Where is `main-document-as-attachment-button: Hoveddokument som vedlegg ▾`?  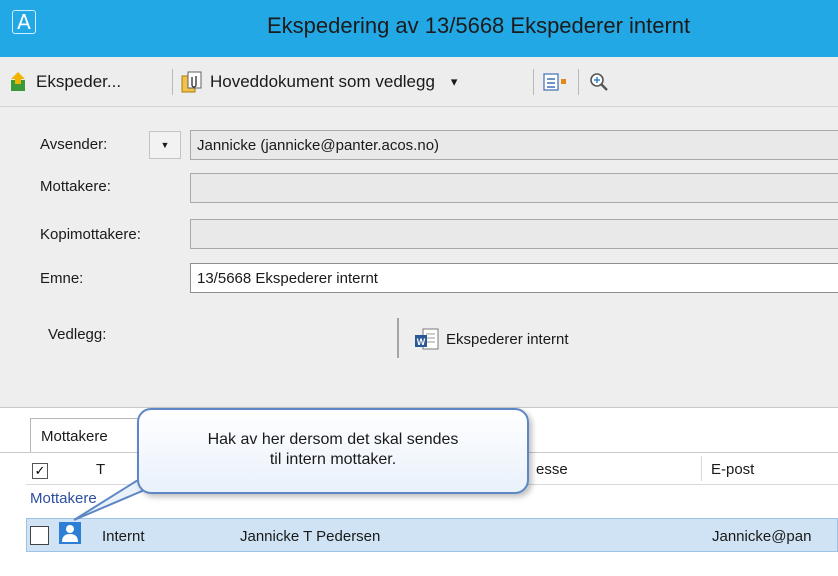
main-document-as-attachment-button: Hoveddokument som vedlegg ▾ is located at coordinates (318, 81).